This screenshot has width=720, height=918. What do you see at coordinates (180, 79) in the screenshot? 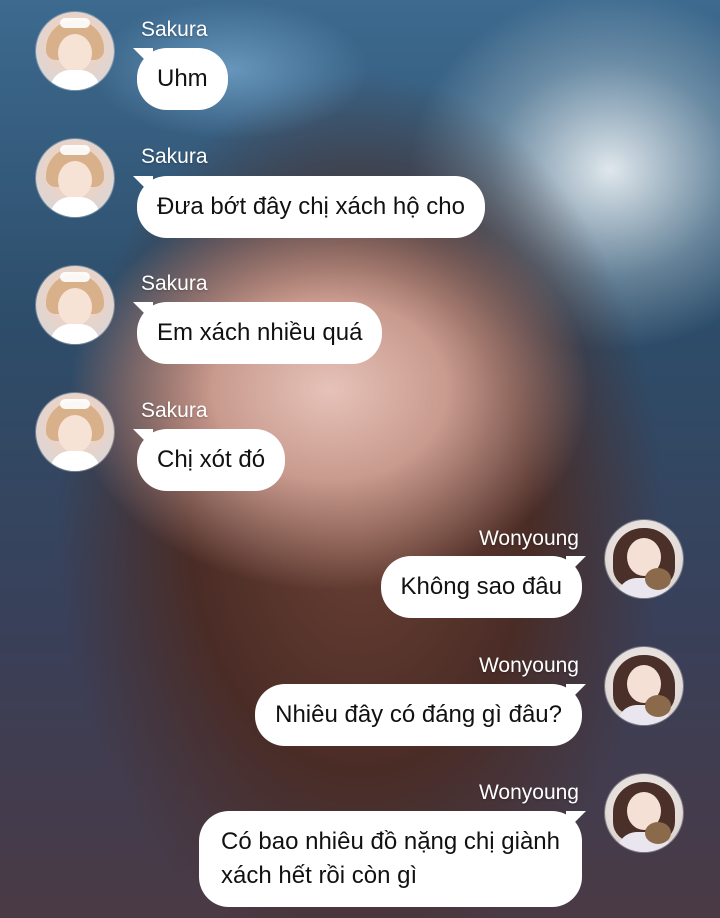
I see `message-bubble: Uhm` at bounding box center [180, 79].